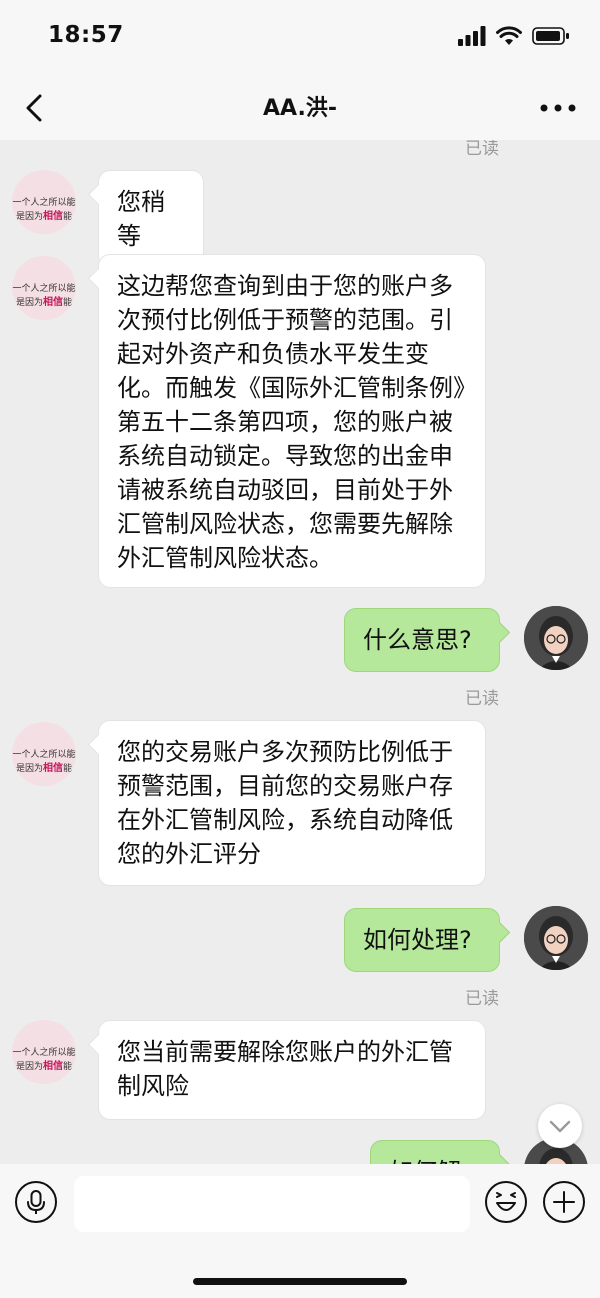 The height and width of the screenshot is (1298, 600). Describe the element at coordinates (292, 1070) in the screenshot. I see `message-bubble-incoming: 您当前需要解除您账户的外汇管制风险` at that location.